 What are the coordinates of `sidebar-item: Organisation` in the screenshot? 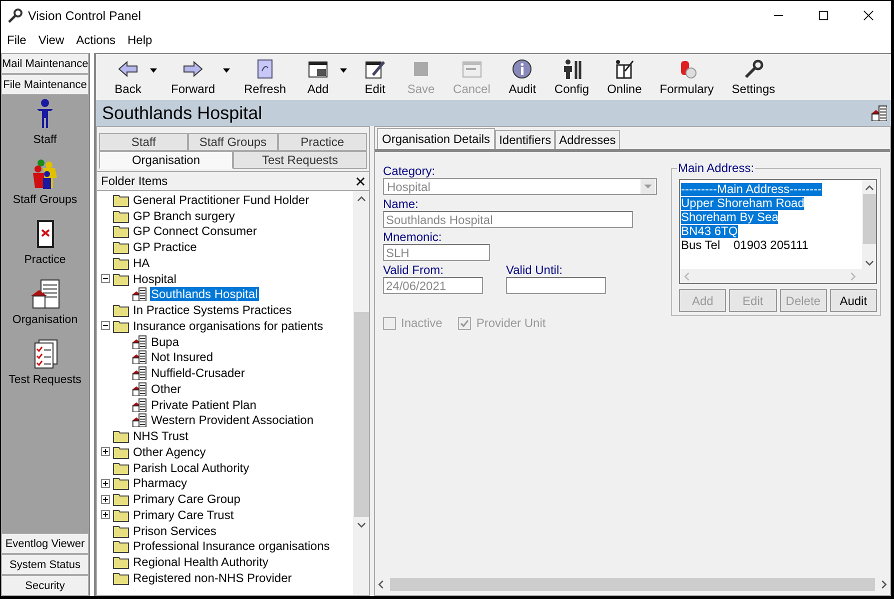 It's located at (45, 320).